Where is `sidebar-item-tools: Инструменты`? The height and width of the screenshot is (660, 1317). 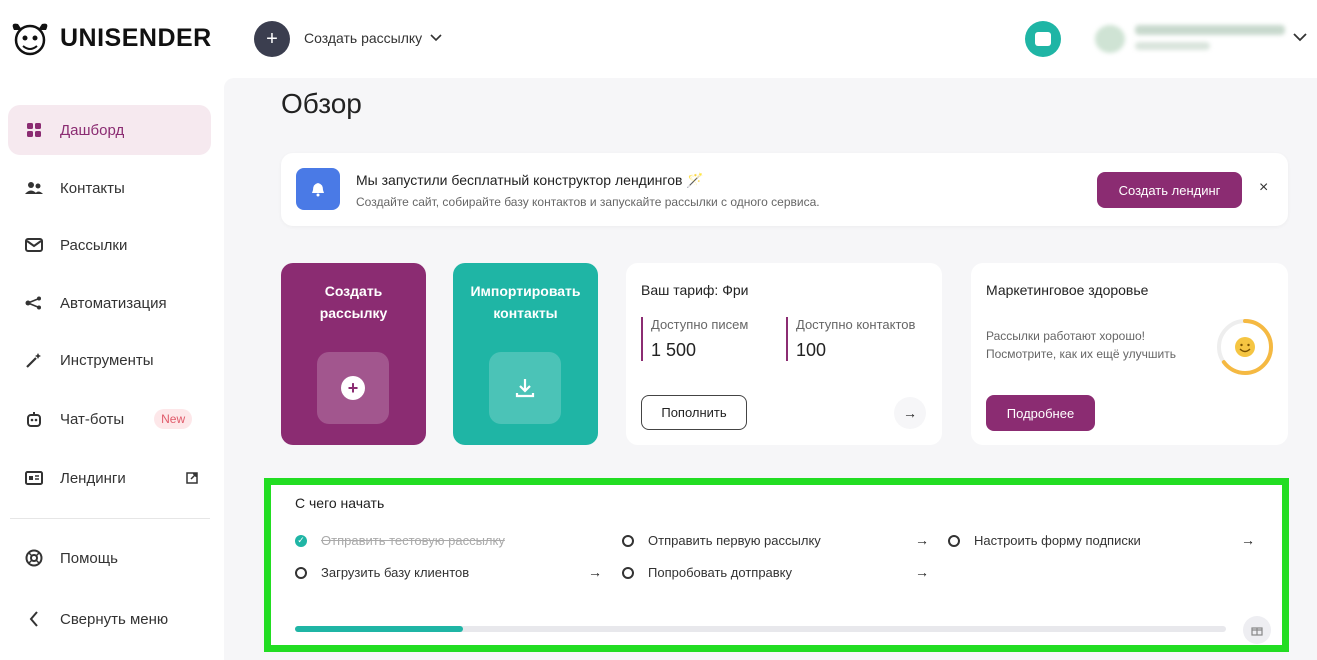 sidebar-item-tools: Инструменты is located at coordinates (109, 360).